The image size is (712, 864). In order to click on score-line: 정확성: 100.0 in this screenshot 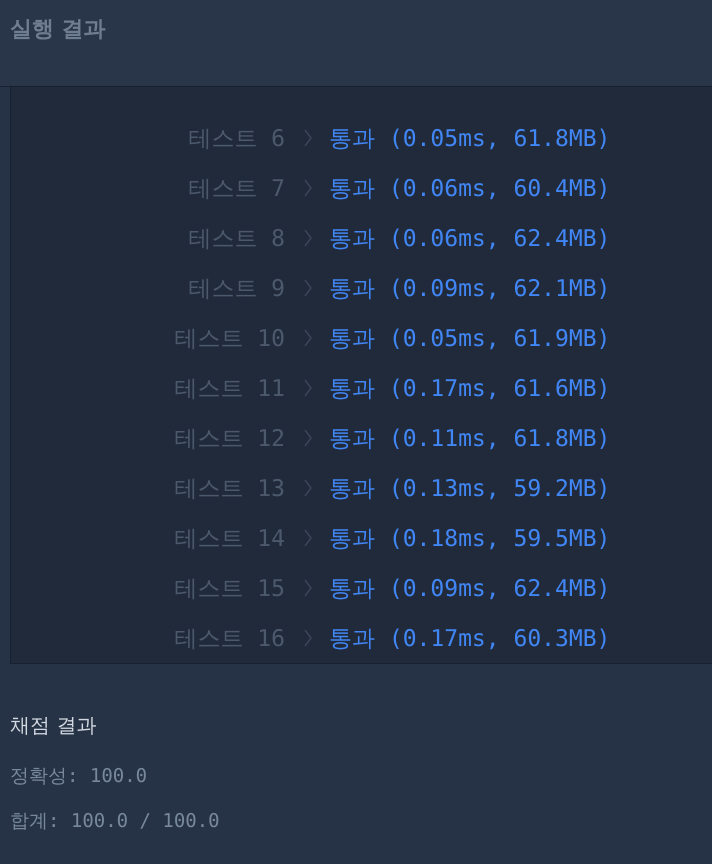, I will do `click(79, 776)`.